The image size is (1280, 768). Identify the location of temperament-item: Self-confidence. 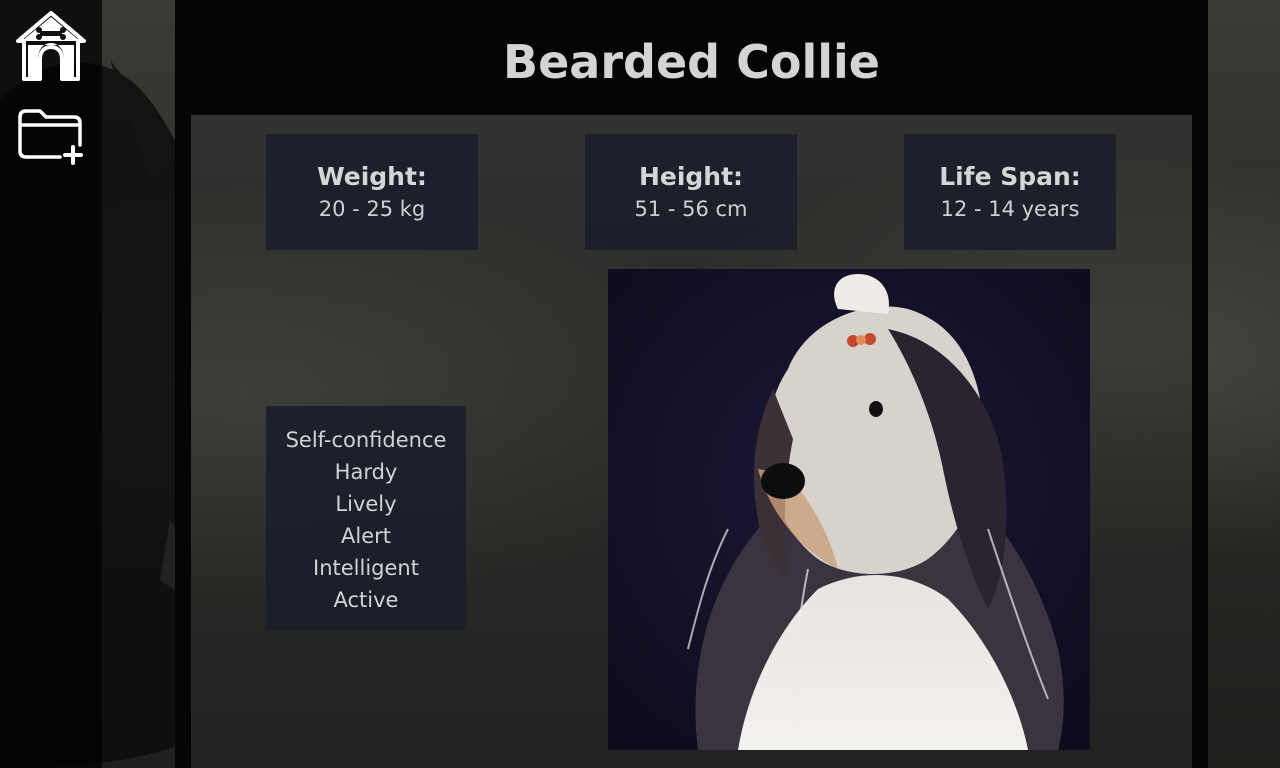
(366, 440).